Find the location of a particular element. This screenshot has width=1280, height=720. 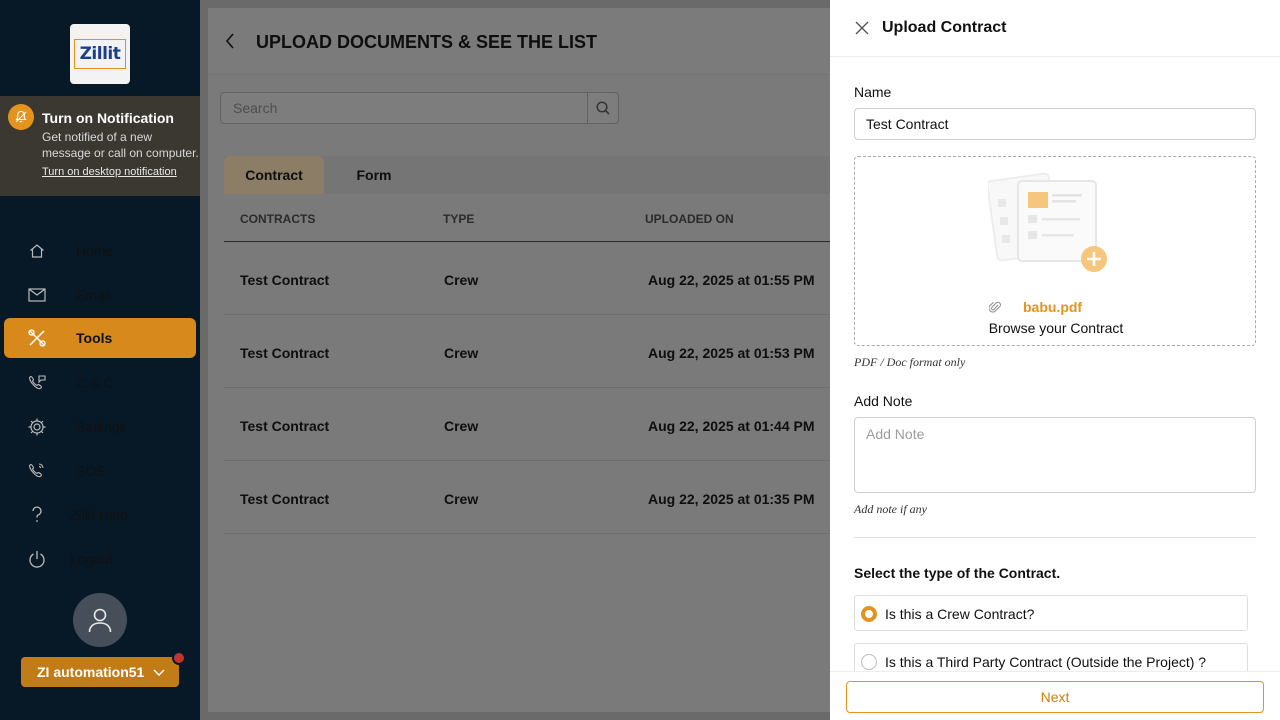

logo-text: Zillit is located at coordinates (100, 54).